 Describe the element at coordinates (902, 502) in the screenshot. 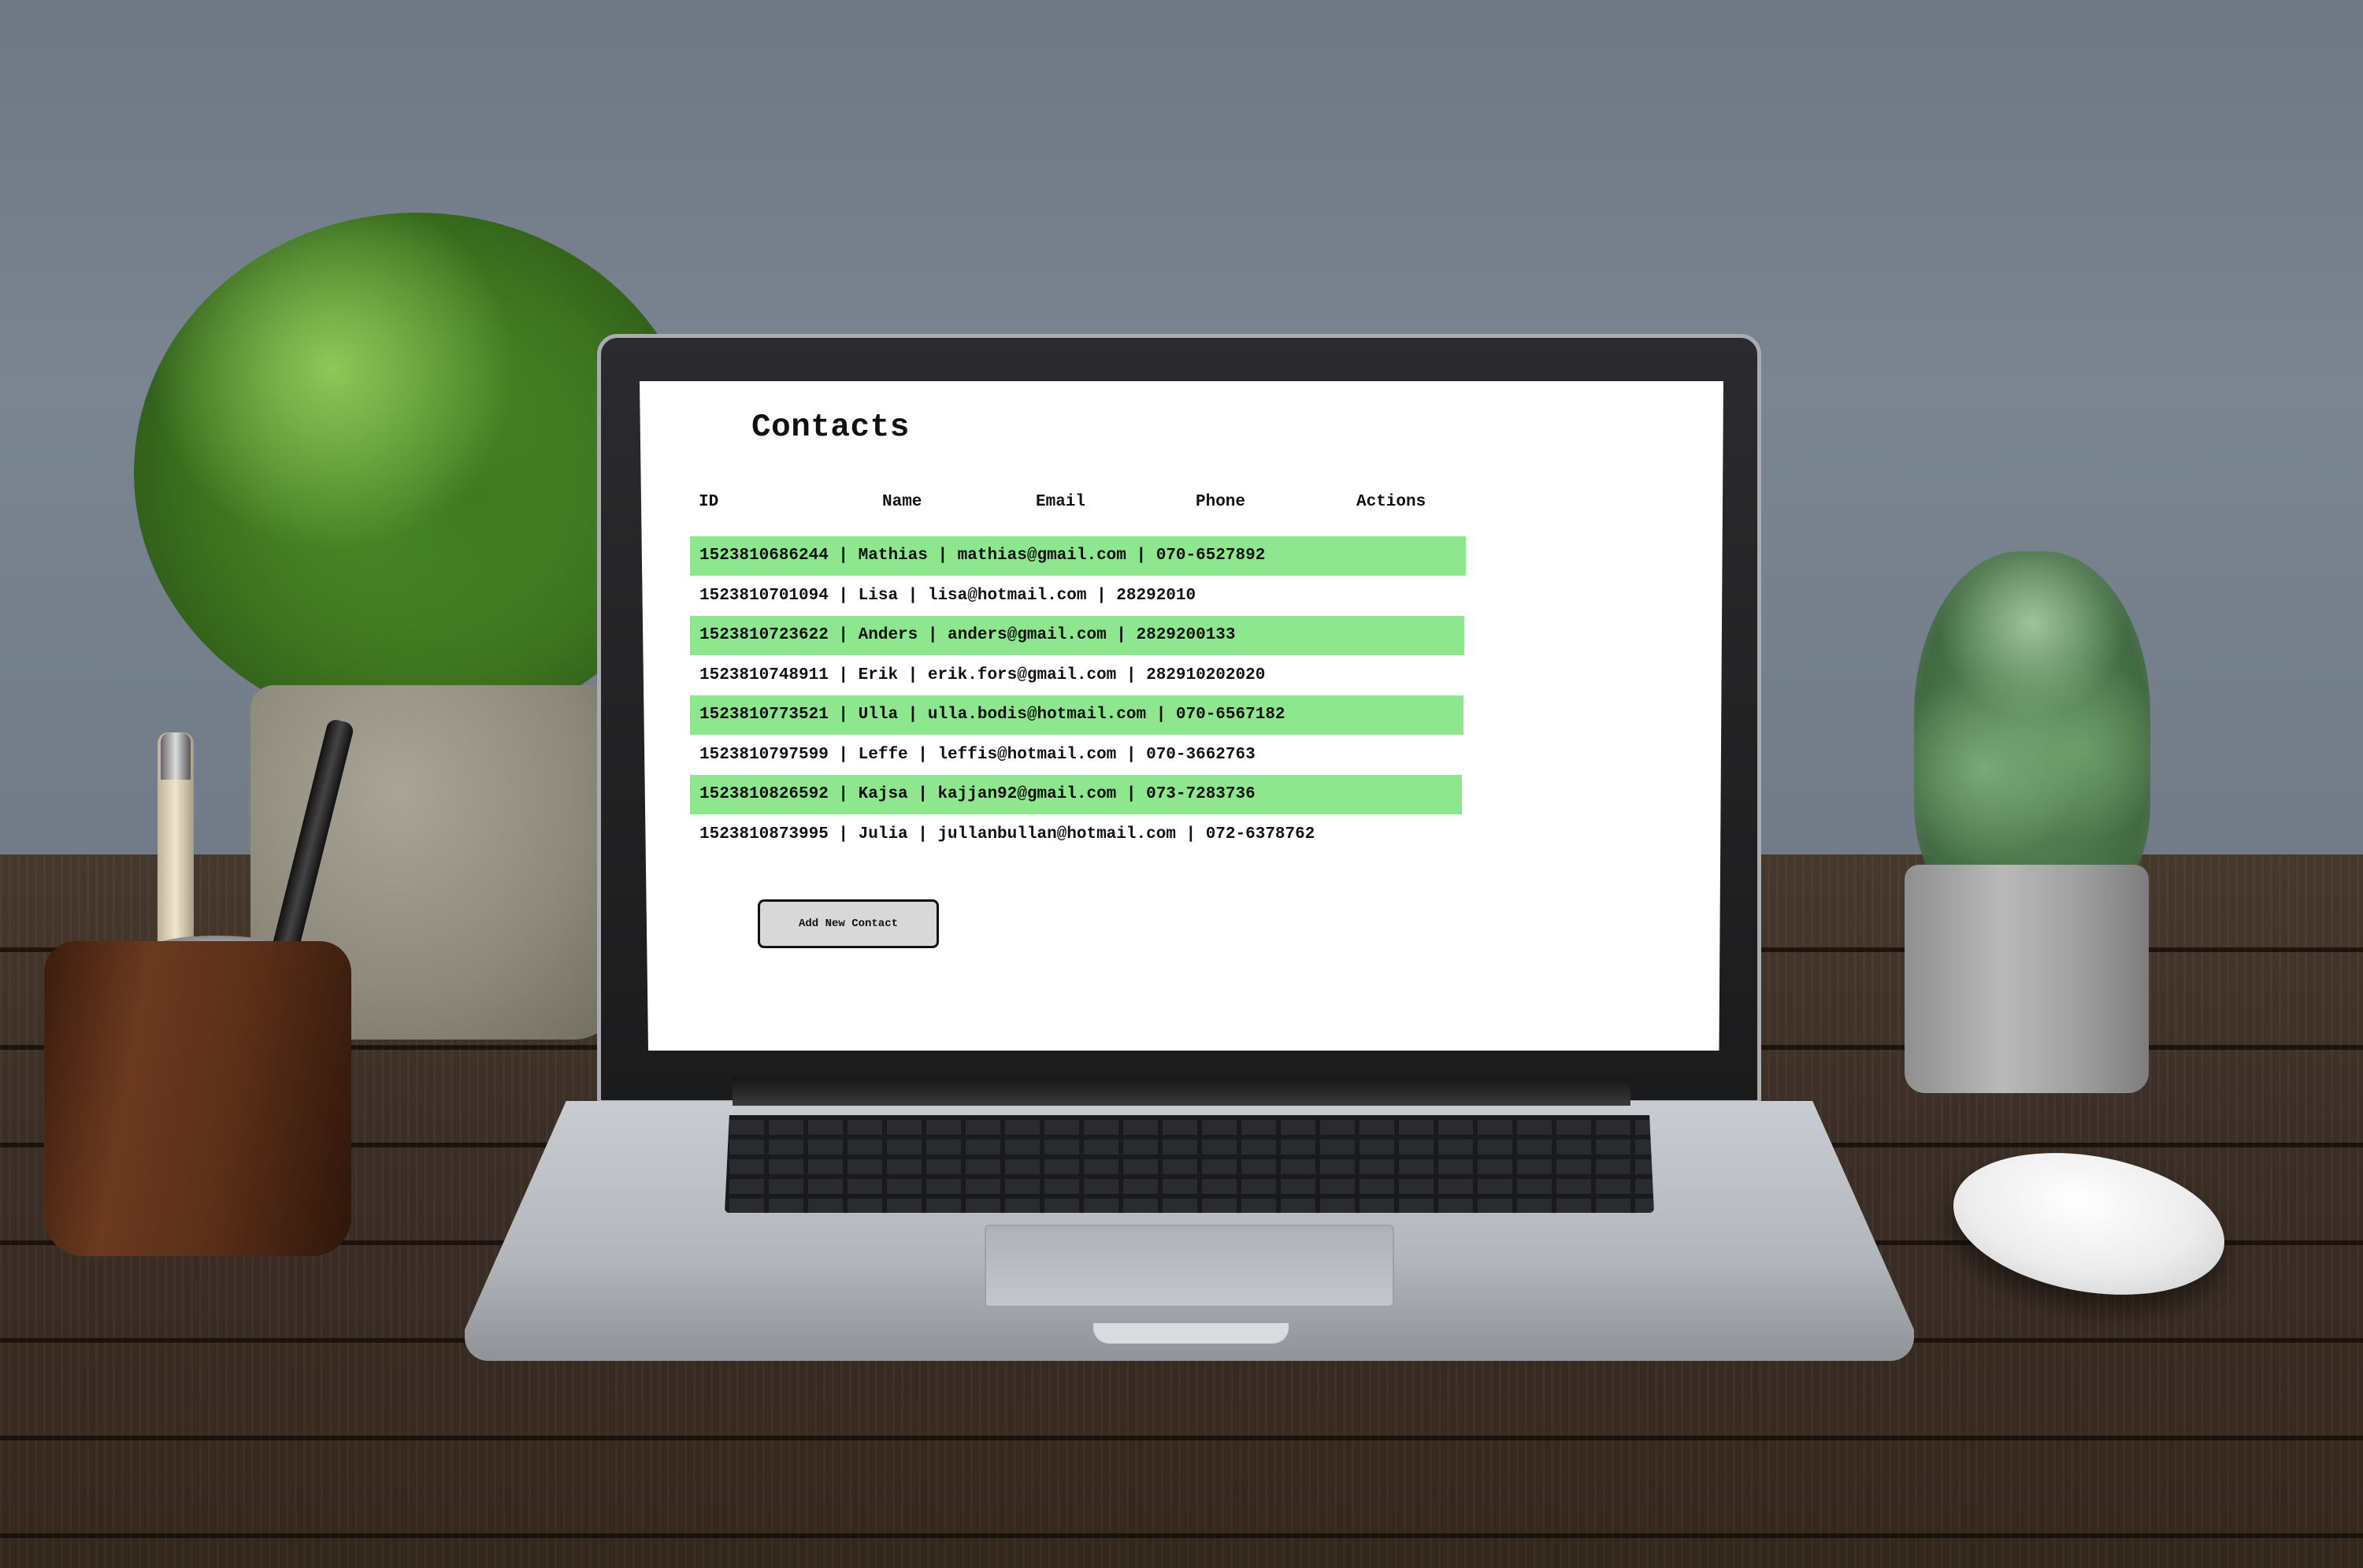

I see `column-header-name: Name` at that location.